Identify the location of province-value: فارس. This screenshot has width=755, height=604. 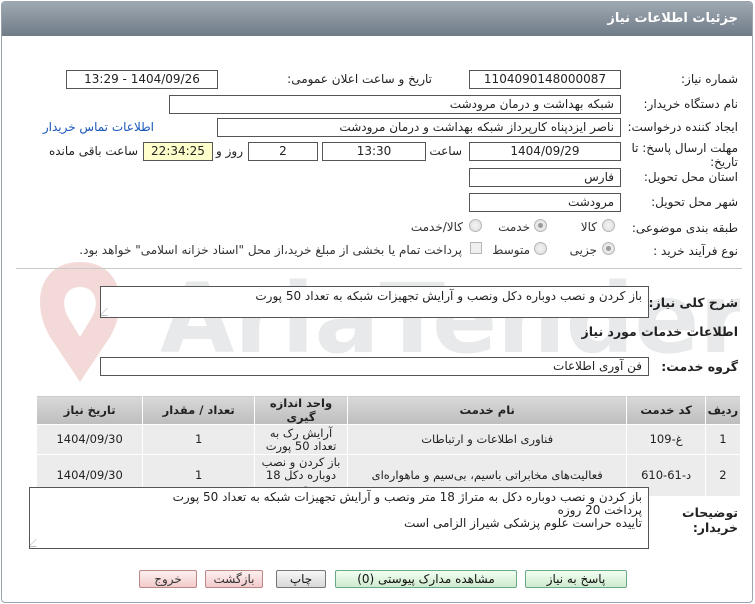
(545, 177).